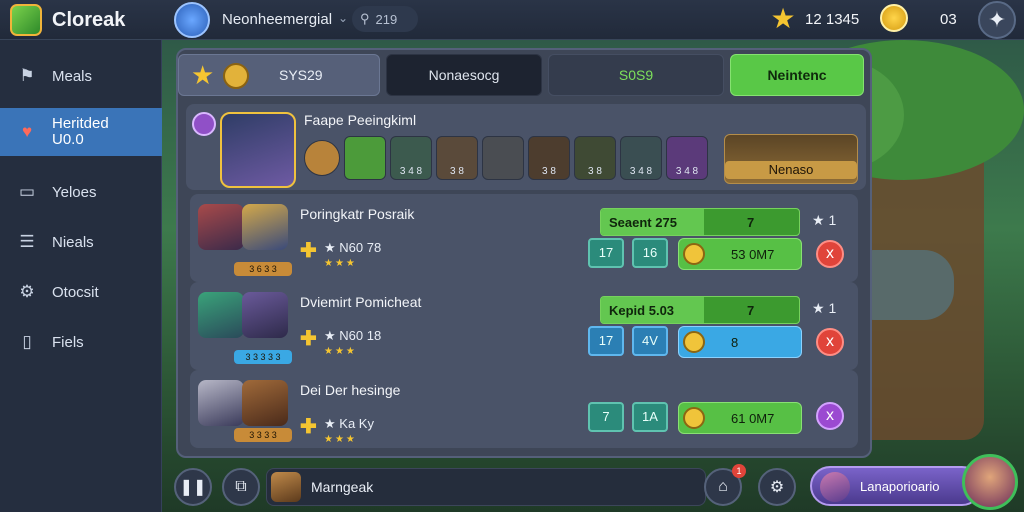  What do you see at coordinates (360, 247) in the screenshot?
I see `row-stat-value: N60 78` at bounding box center [360, 247].